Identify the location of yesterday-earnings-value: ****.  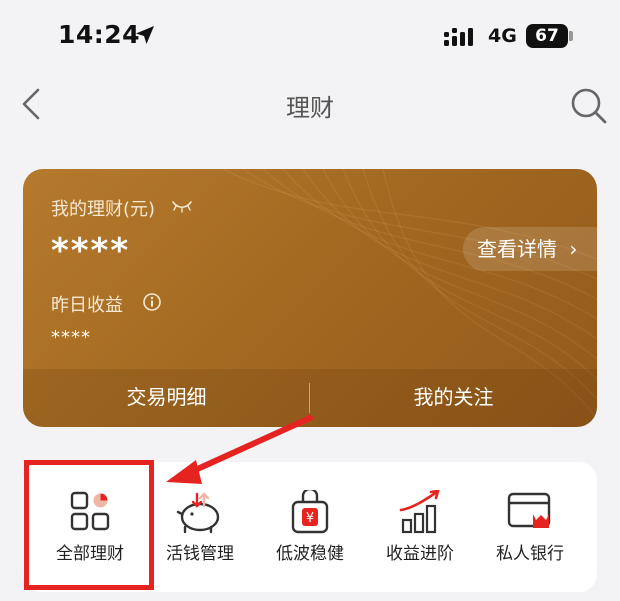
(71, 337).